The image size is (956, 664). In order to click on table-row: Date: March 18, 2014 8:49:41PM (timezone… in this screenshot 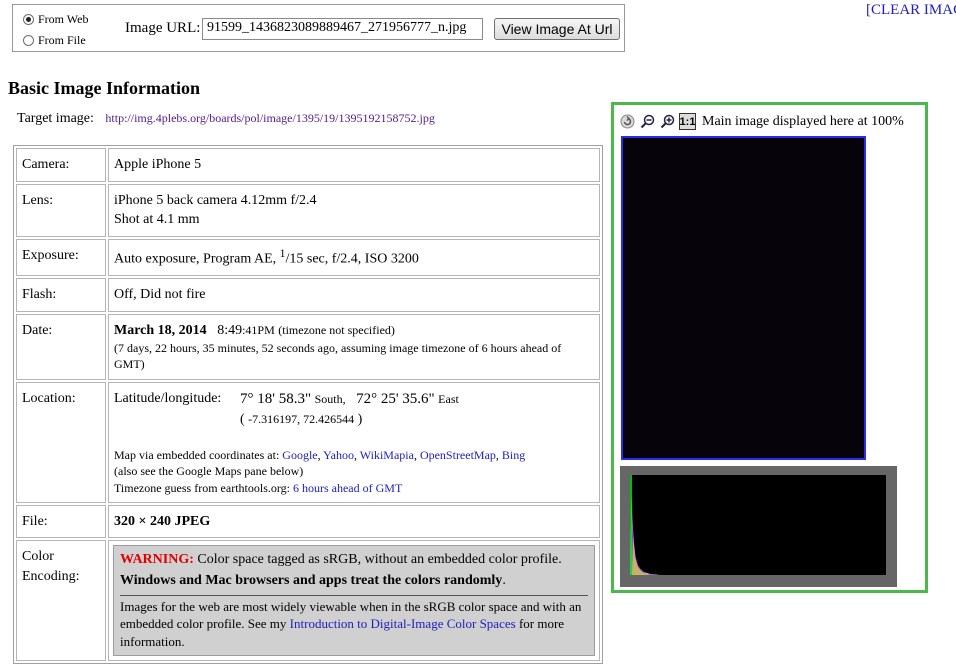, I will do `click(308, 346)`.